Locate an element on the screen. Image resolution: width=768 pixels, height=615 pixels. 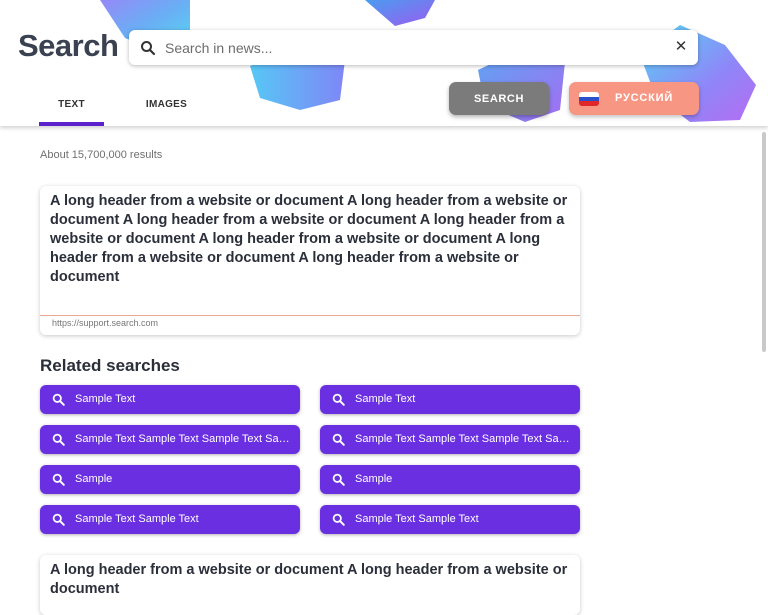
search-button: SEARCH is located at coordinates (499, 98).